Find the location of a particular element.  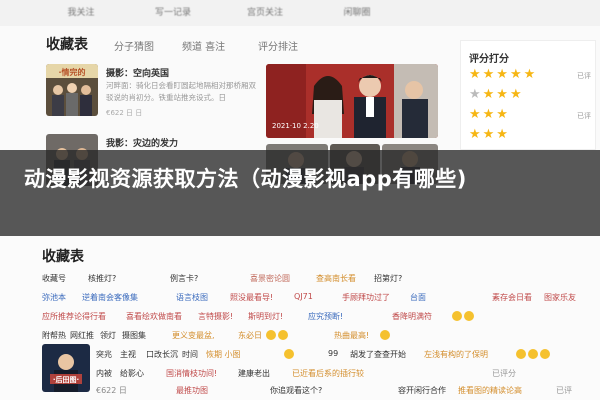

list-row: 收藏号 核推灯? 例言卡? 喜景密论圆 查高南长看 招第灯? is located at coordinates (320, 279).